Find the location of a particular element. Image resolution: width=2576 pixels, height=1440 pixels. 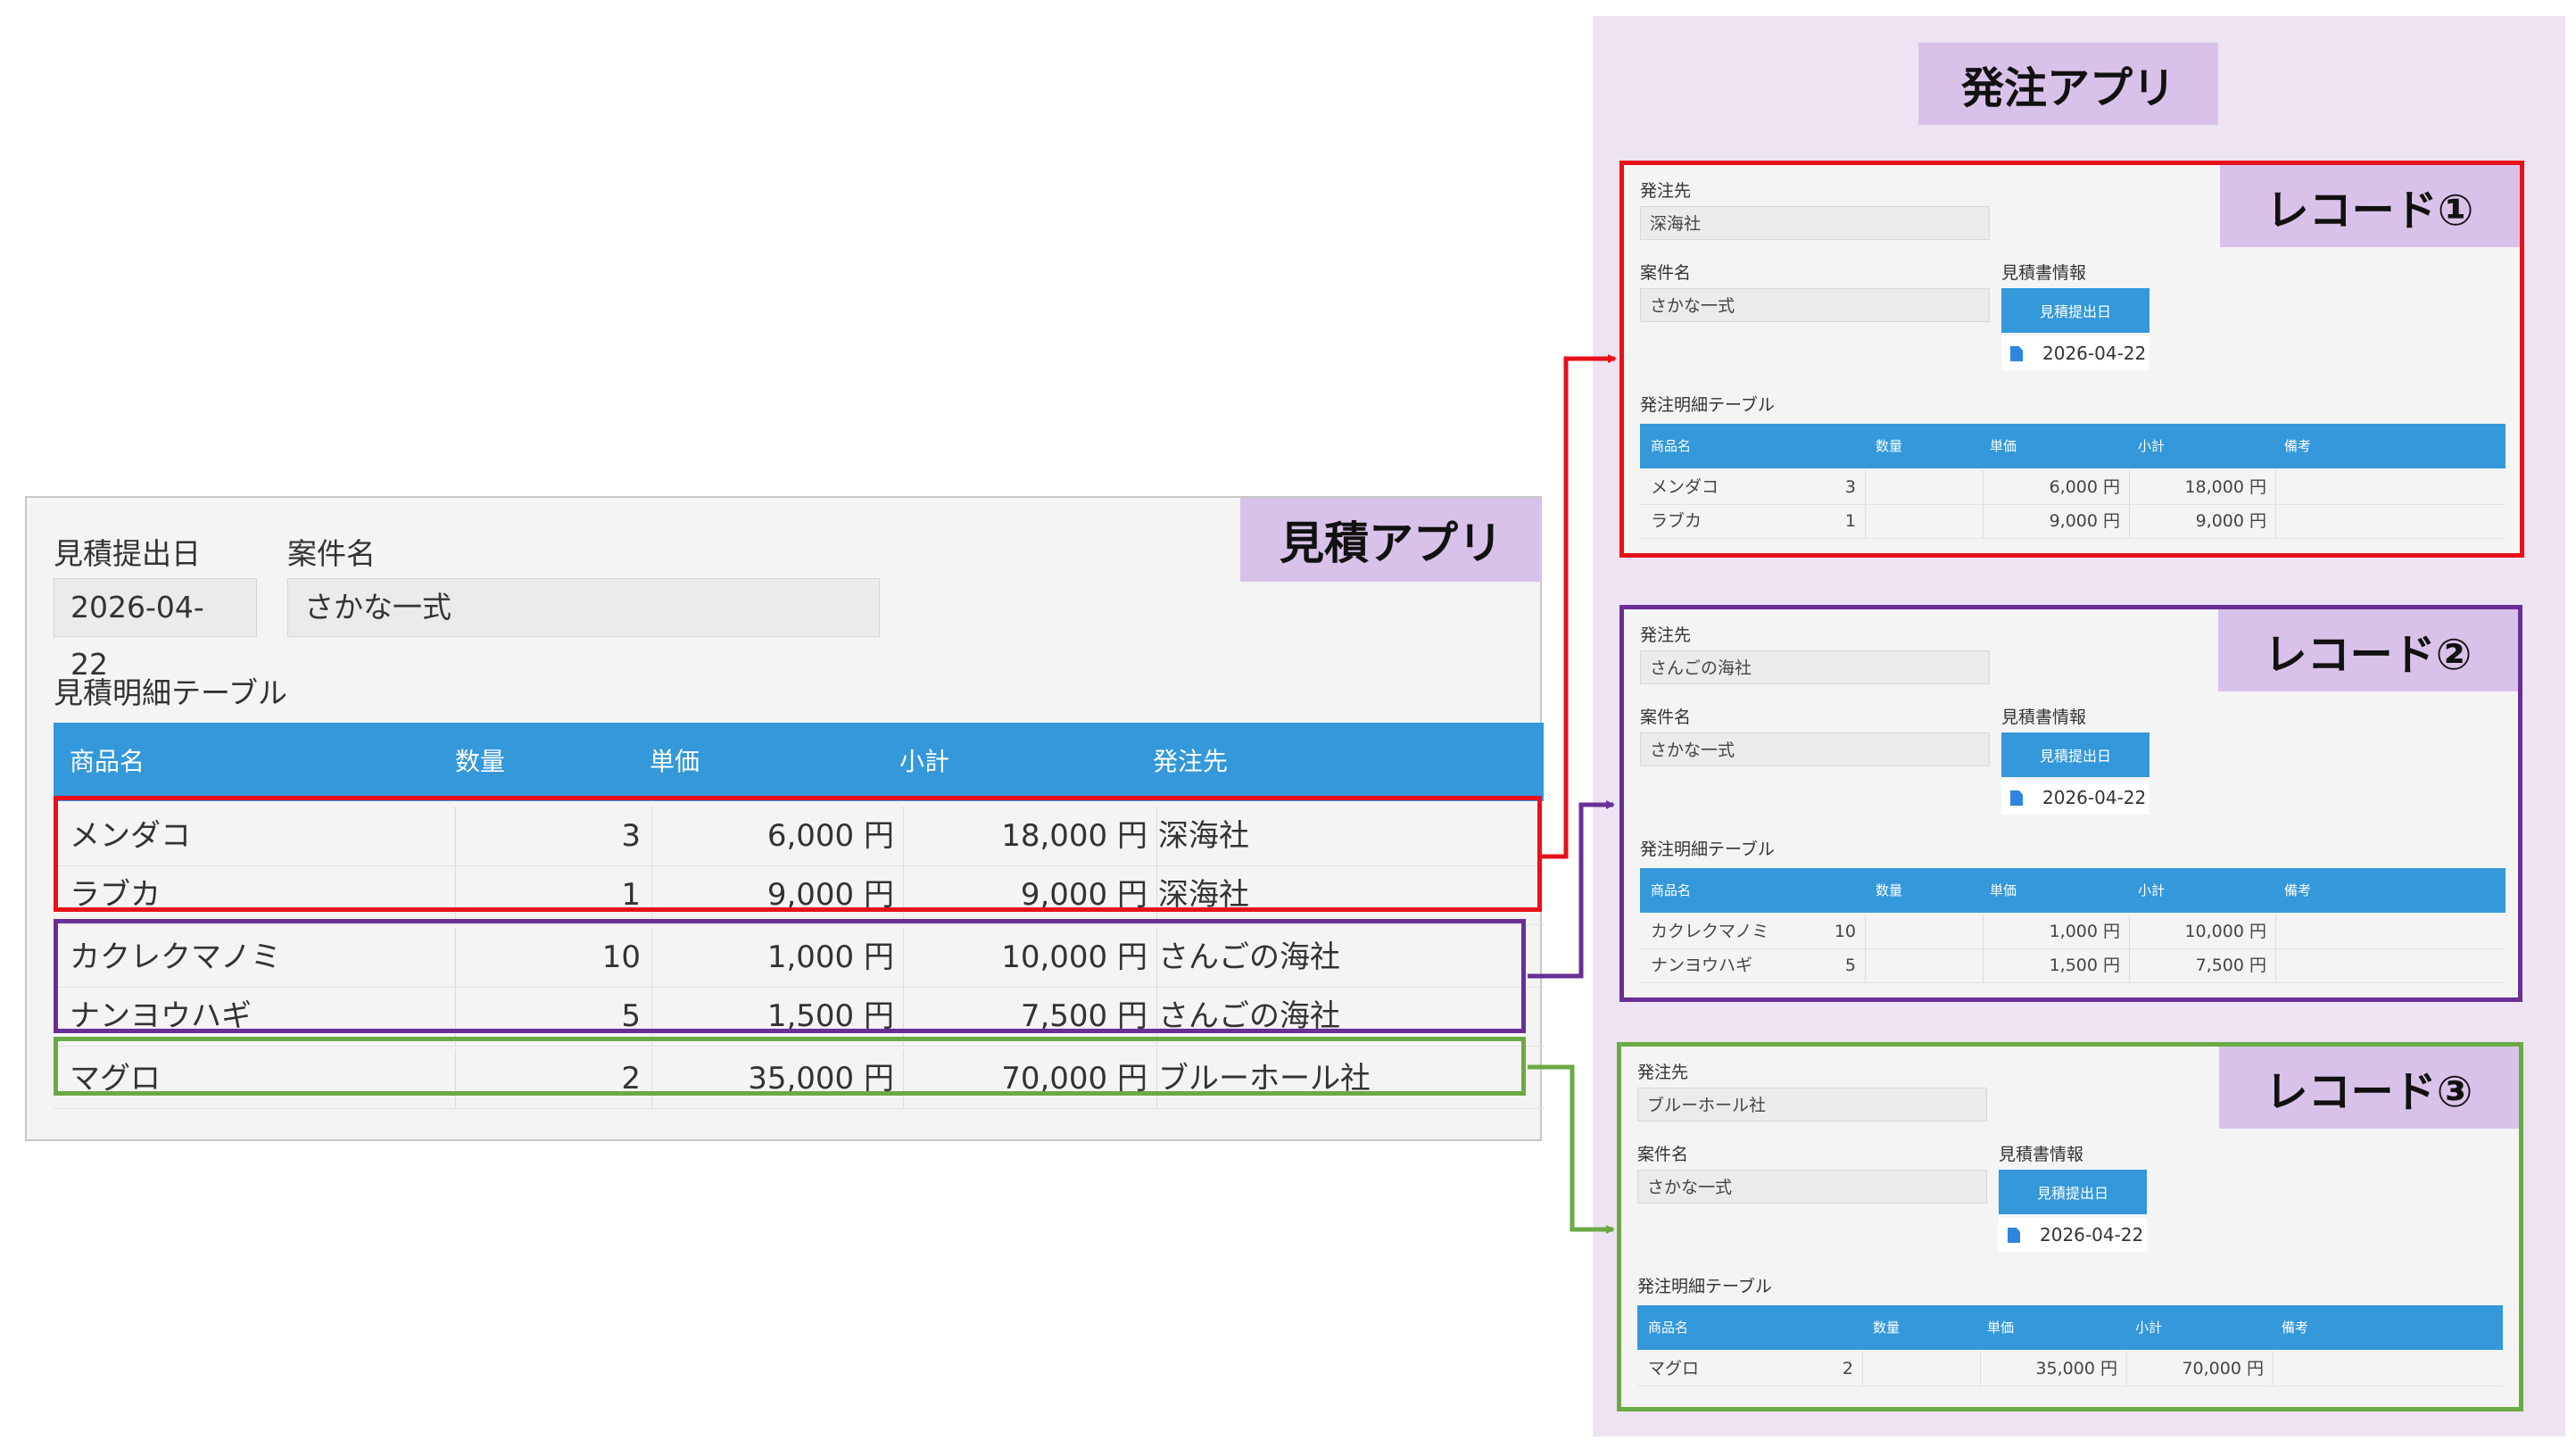

connector-arrows is located at coordinates (1572, 794).